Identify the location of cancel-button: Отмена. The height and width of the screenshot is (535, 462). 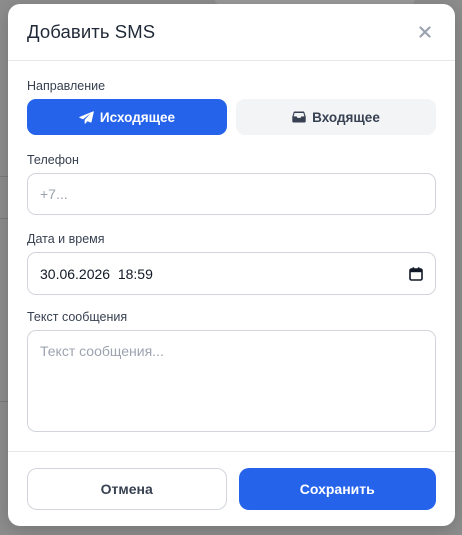
(127, 489).